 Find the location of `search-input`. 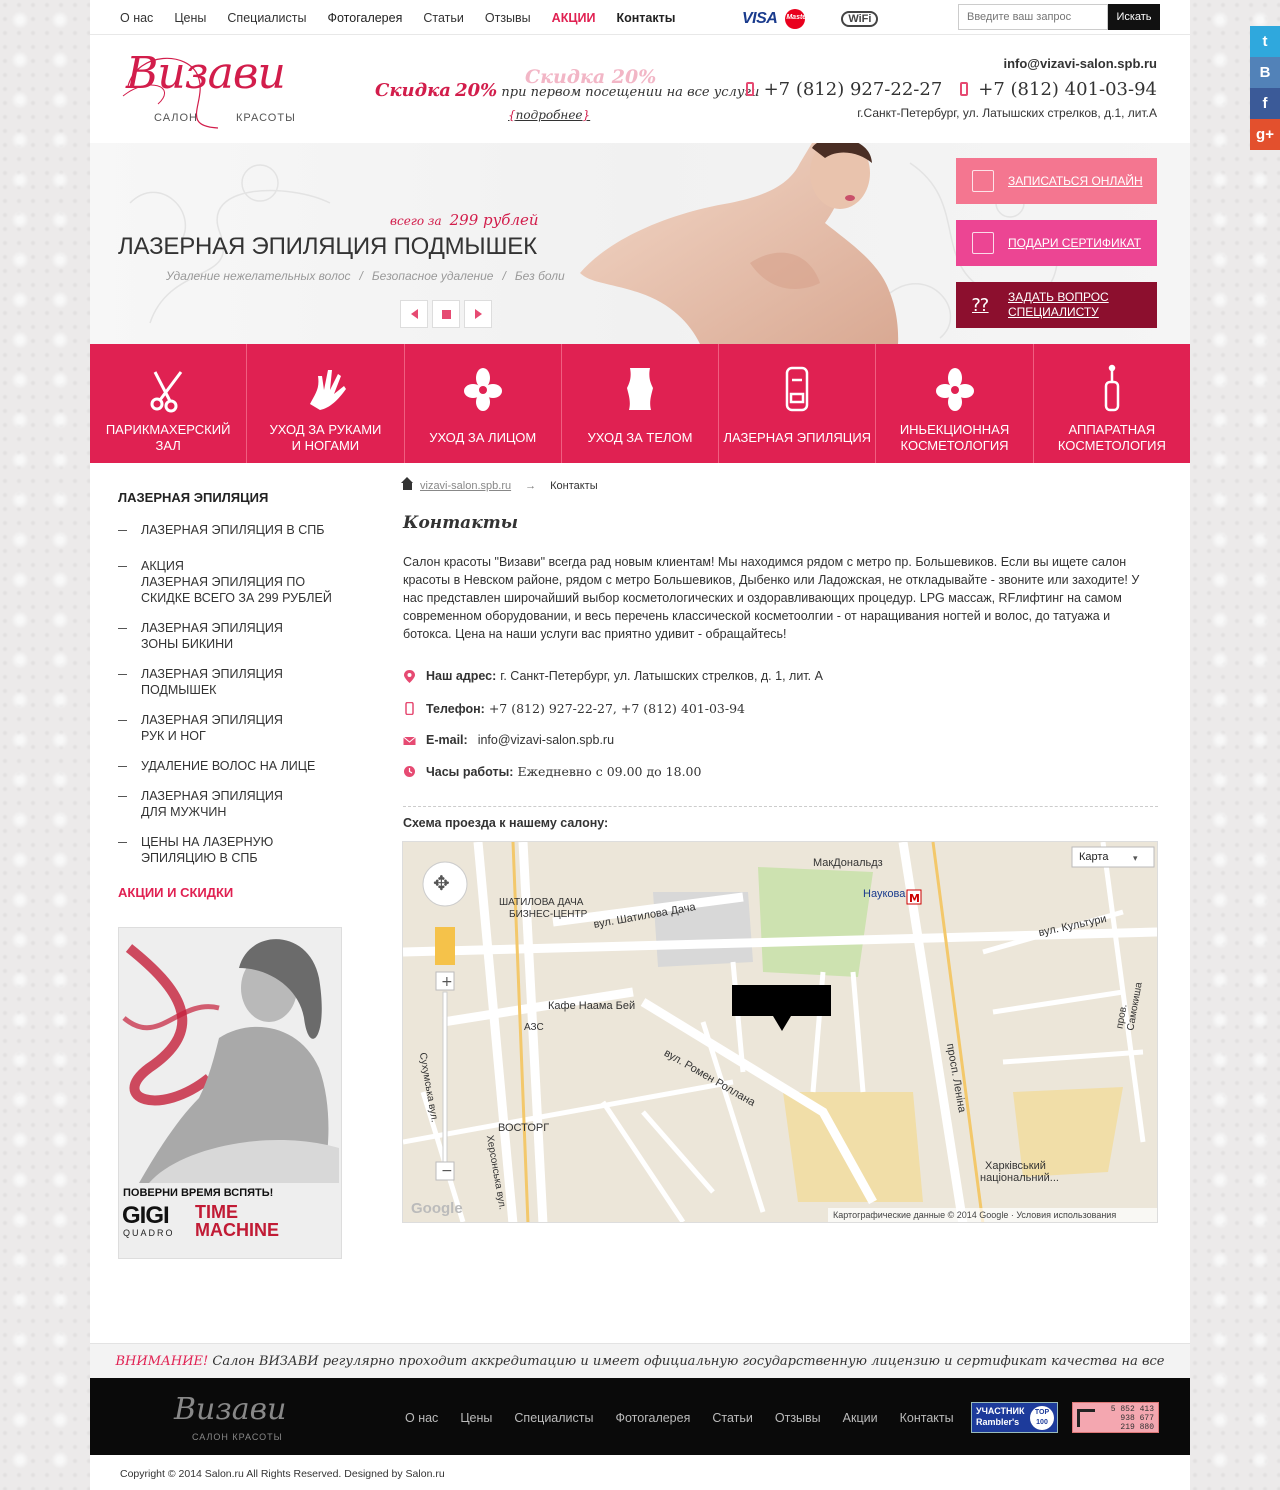

search-input is located at coordinates (1033, 17).